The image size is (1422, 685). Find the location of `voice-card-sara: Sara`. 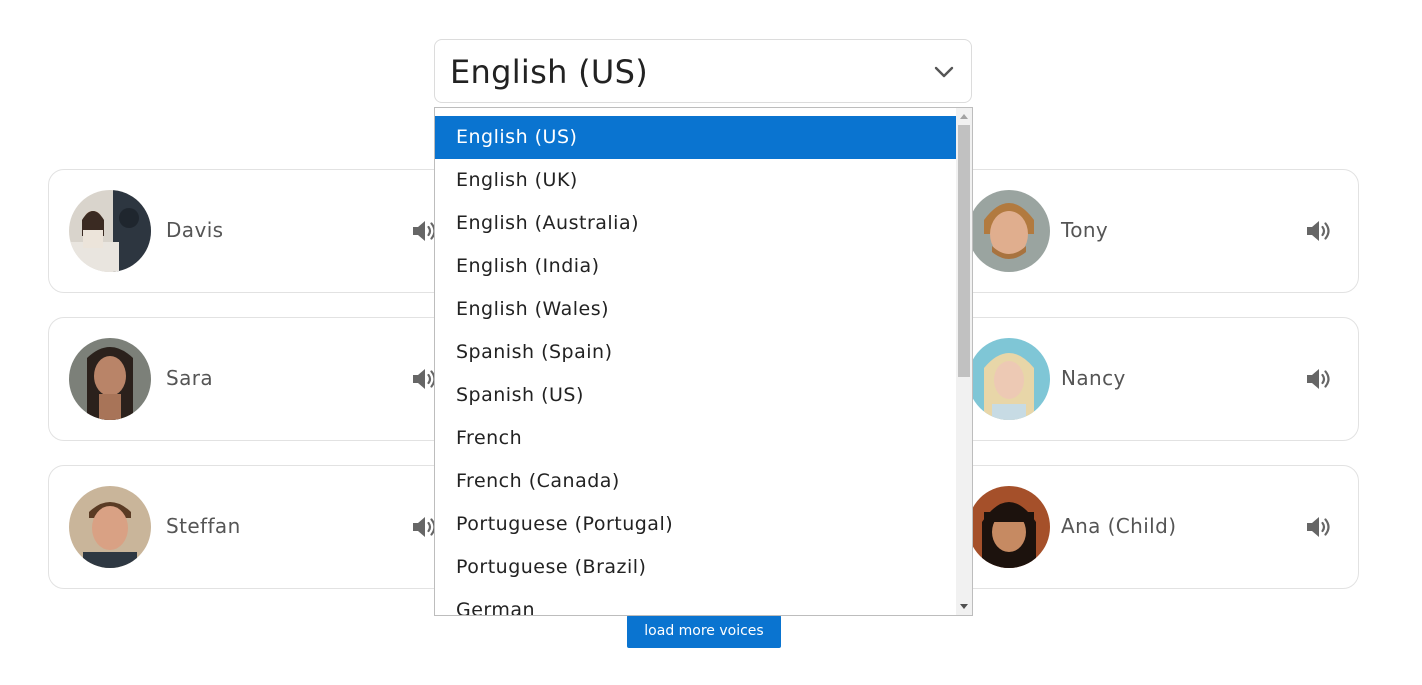

voice-card-sara: Sara is located at coordinates (258, 379).